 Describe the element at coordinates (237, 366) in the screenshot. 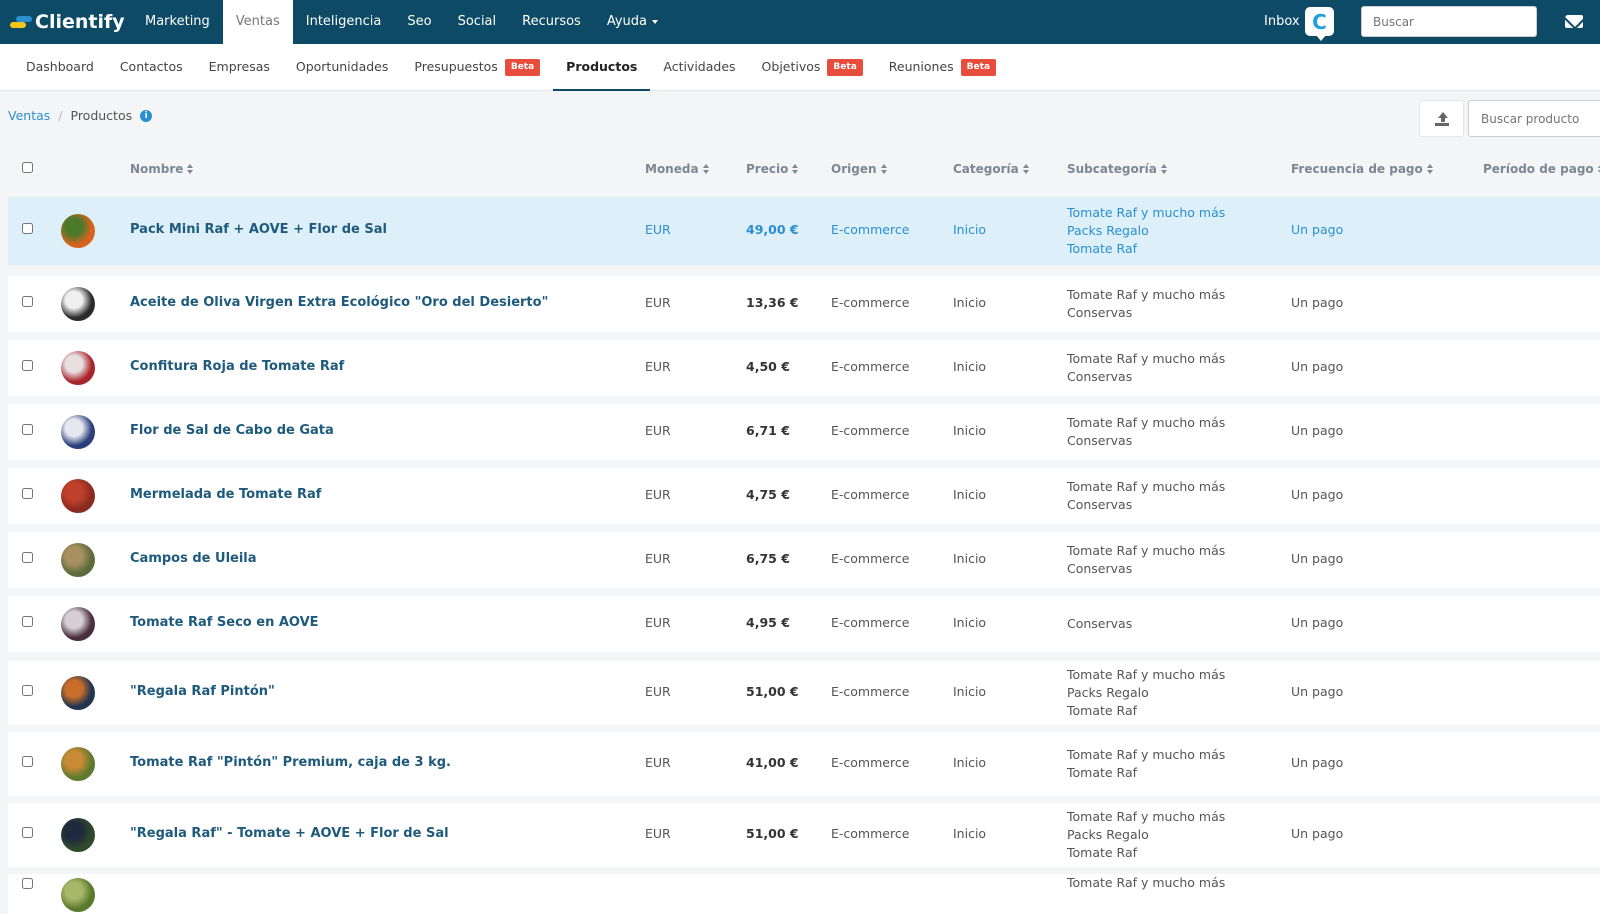

I see `product-name: Confitura Roja de Tomate Raf` at that location.